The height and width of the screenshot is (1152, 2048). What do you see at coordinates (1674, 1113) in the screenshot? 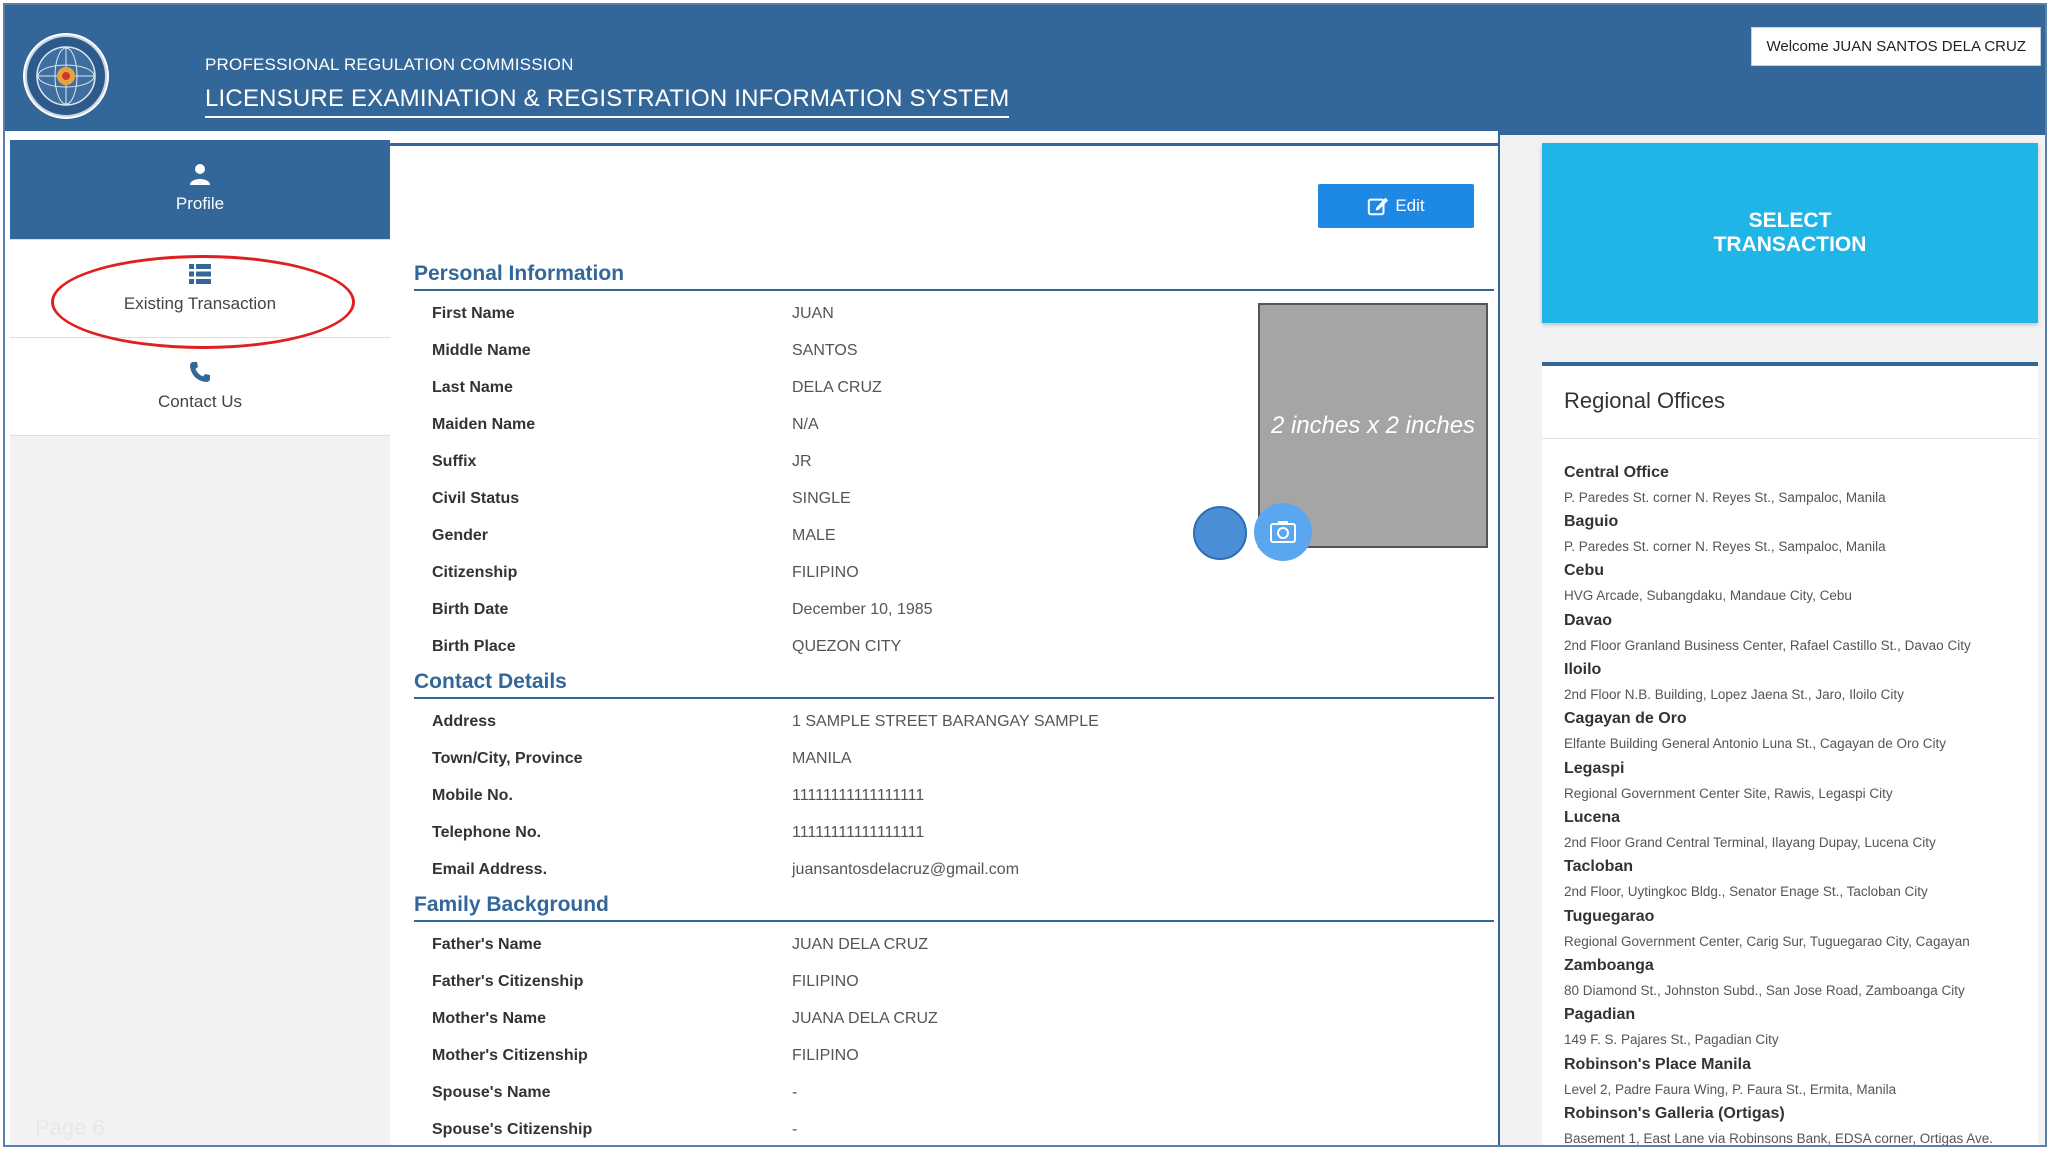
I see `office-name: Robinson's Galleria (Ortigas)` at bounding box center [1674, 1113].